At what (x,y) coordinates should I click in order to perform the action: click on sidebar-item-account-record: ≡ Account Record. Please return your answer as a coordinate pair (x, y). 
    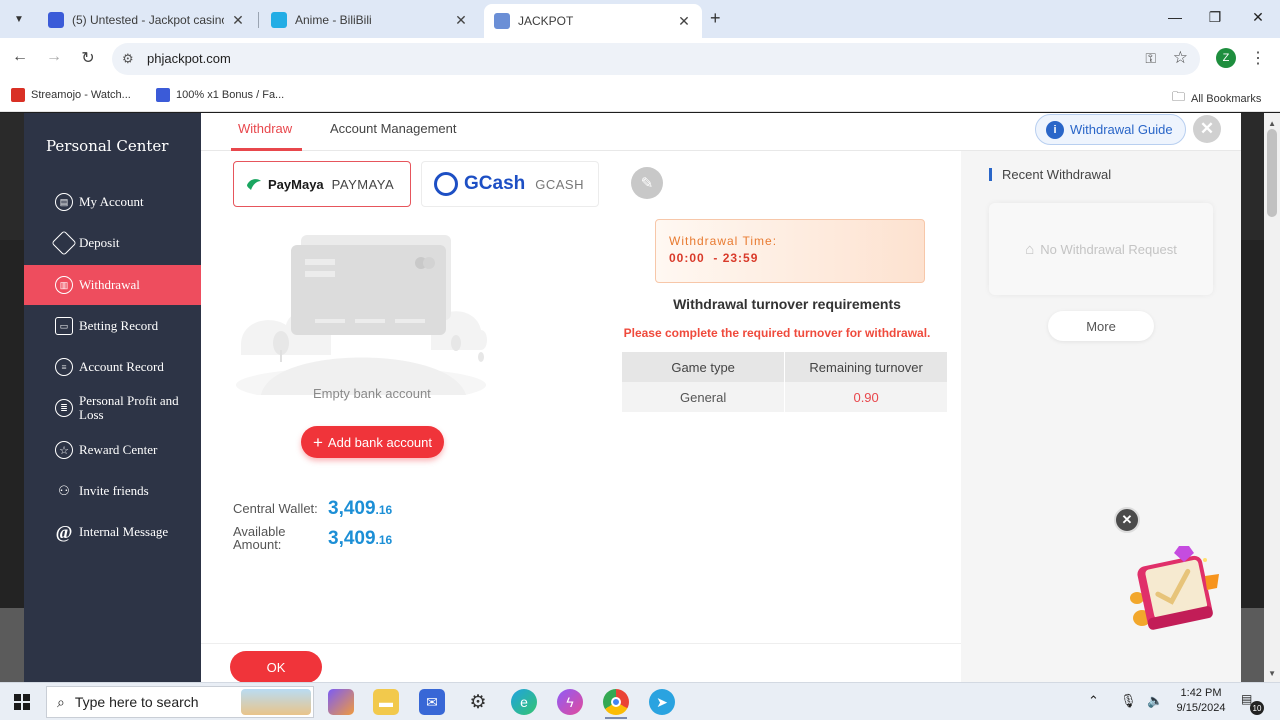
    Looking at the image, I should click on (112, 367).